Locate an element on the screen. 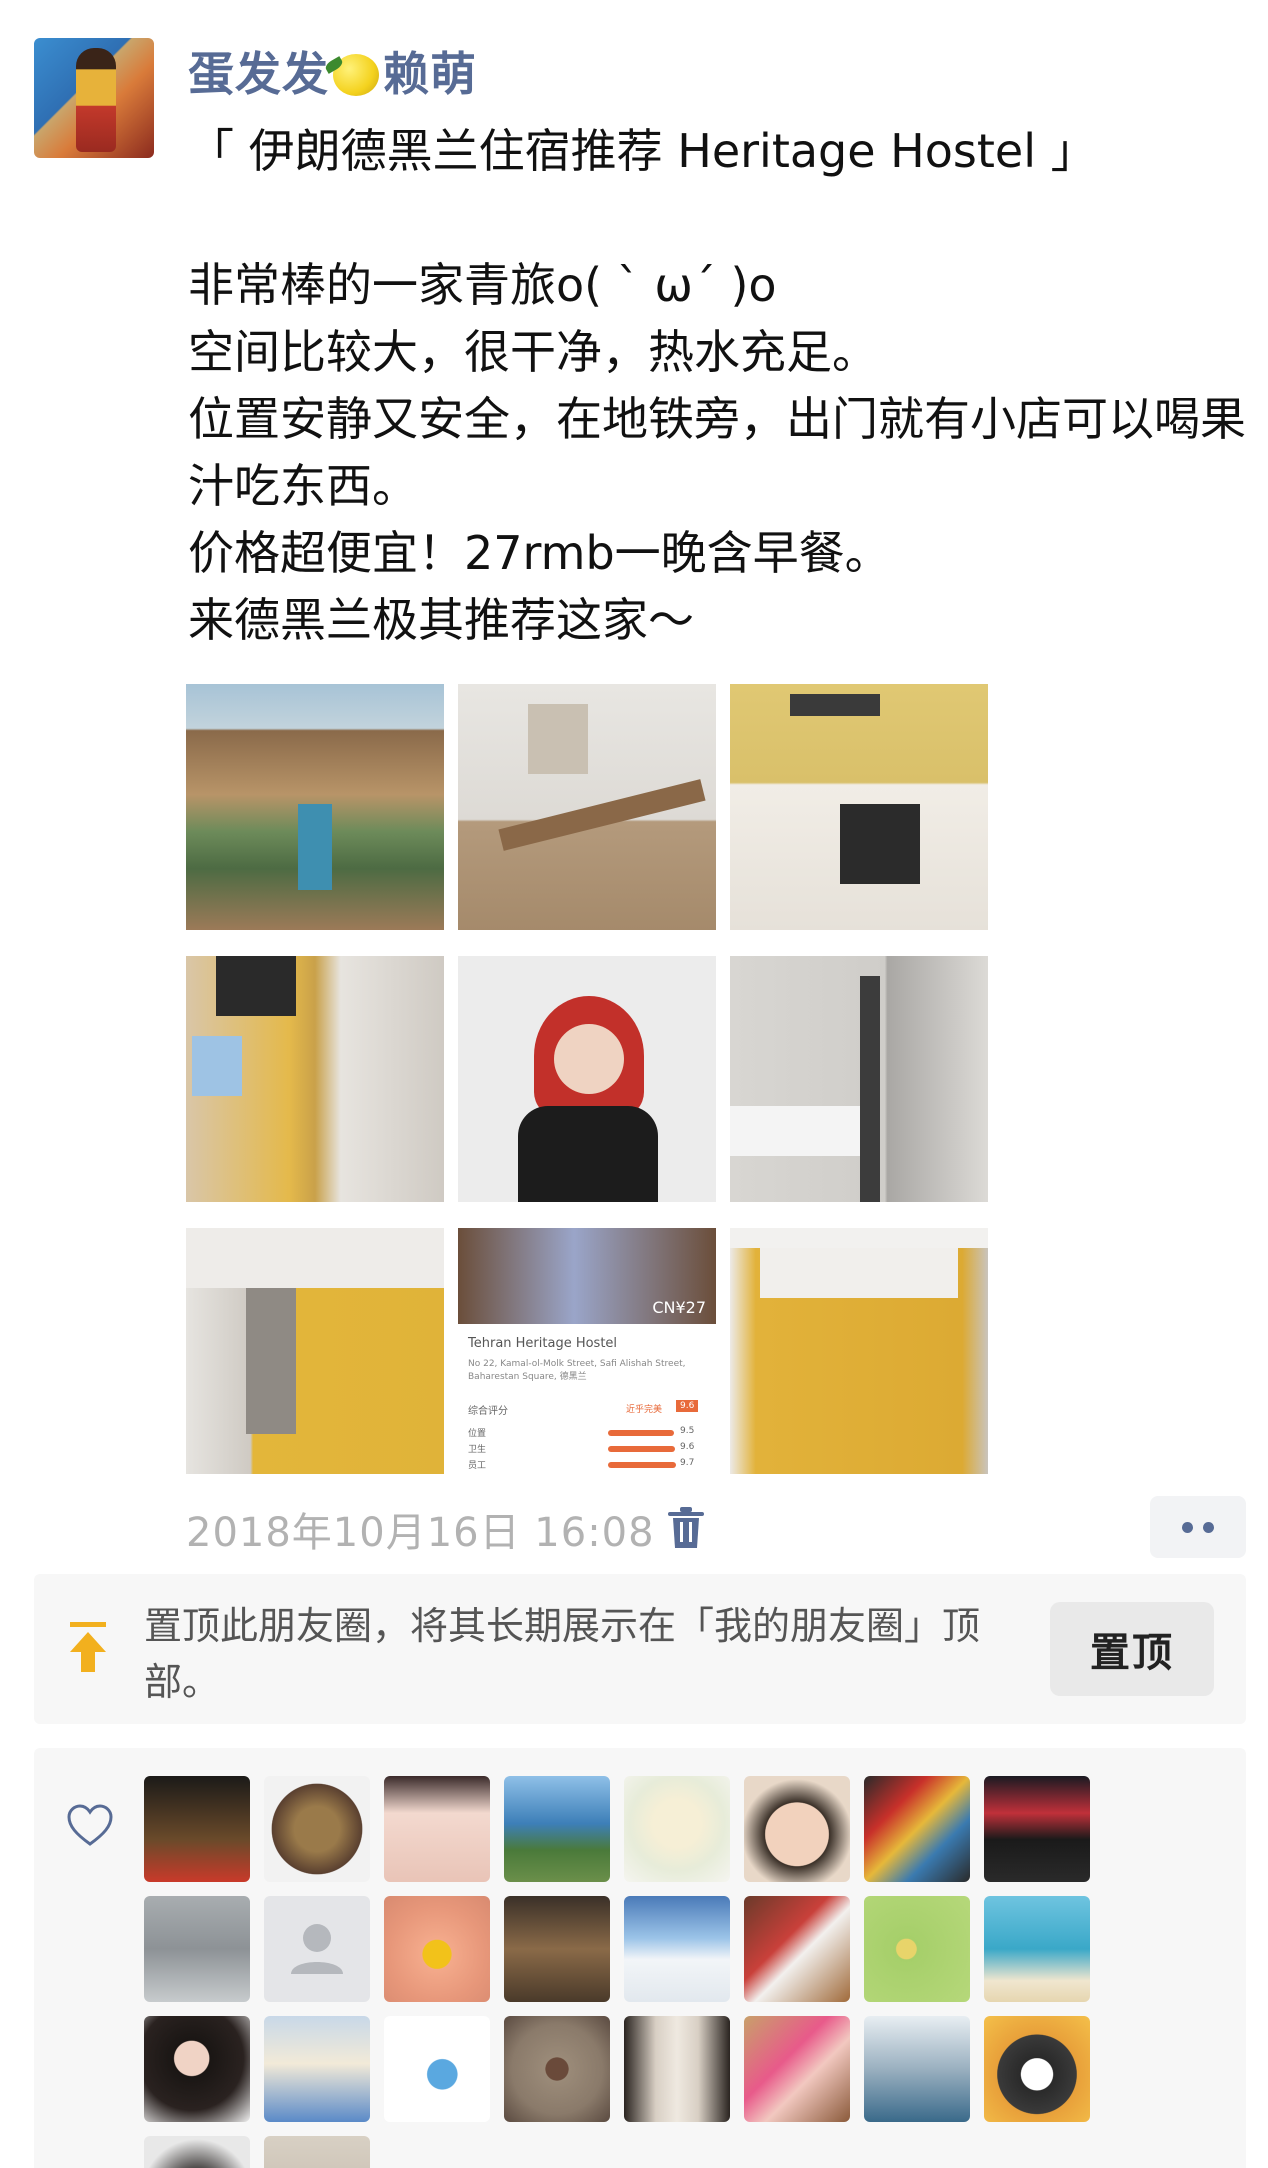 The image size is (1268, 2168). author-name: 蛋发发 赖萌 is located at coordinates (332, 71).